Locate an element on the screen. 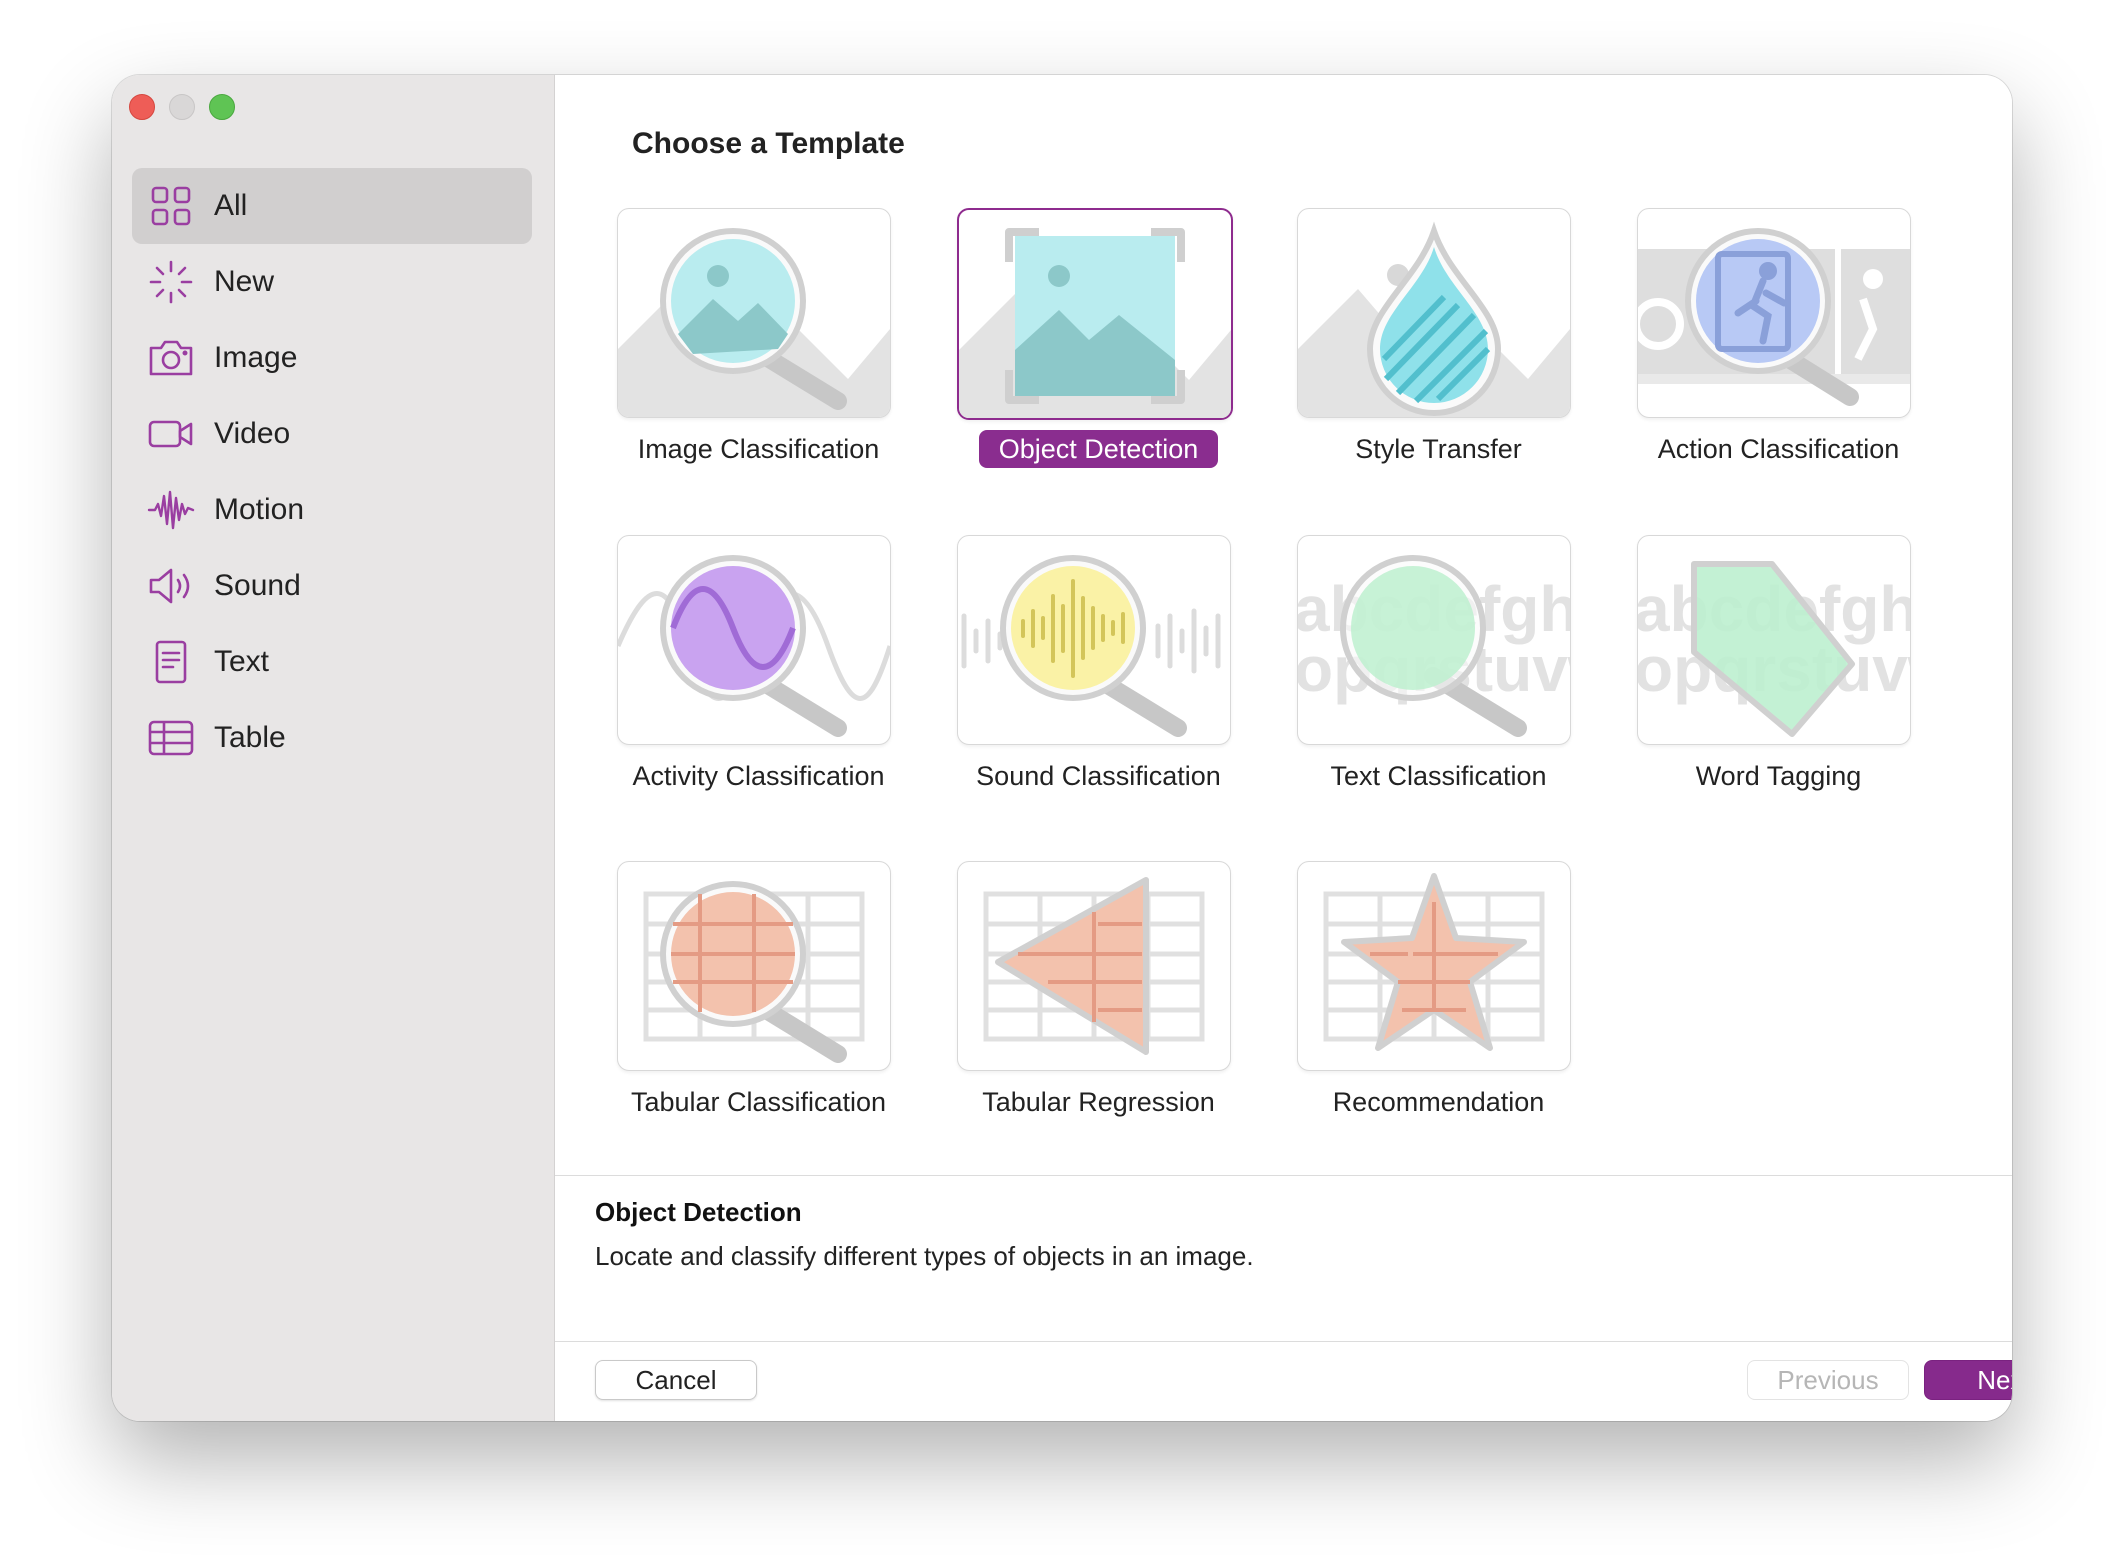 The image size is (2124, 1568). page-title: Choose a Template is located at coordinates (768, 143).